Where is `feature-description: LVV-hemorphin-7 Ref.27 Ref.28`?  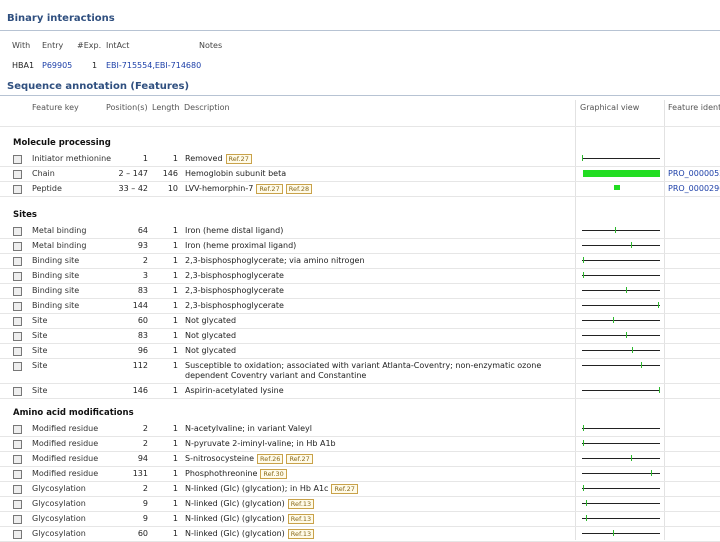
feature-description: LVV-hemorphin-7 Ref.27 Ref.28 is located at coordinates (380, 189).